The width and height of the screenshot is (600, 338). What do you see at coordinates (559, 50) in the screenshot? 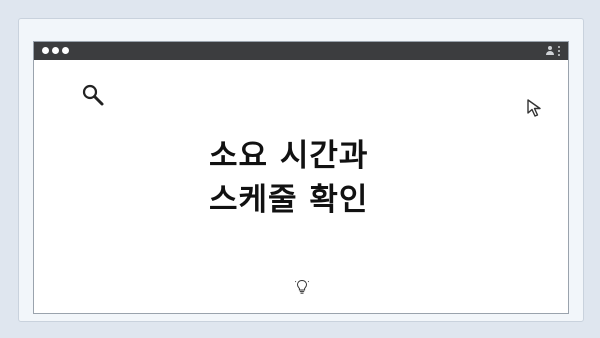
I see `more-vertical-icon` at bounding box center [559, 50].